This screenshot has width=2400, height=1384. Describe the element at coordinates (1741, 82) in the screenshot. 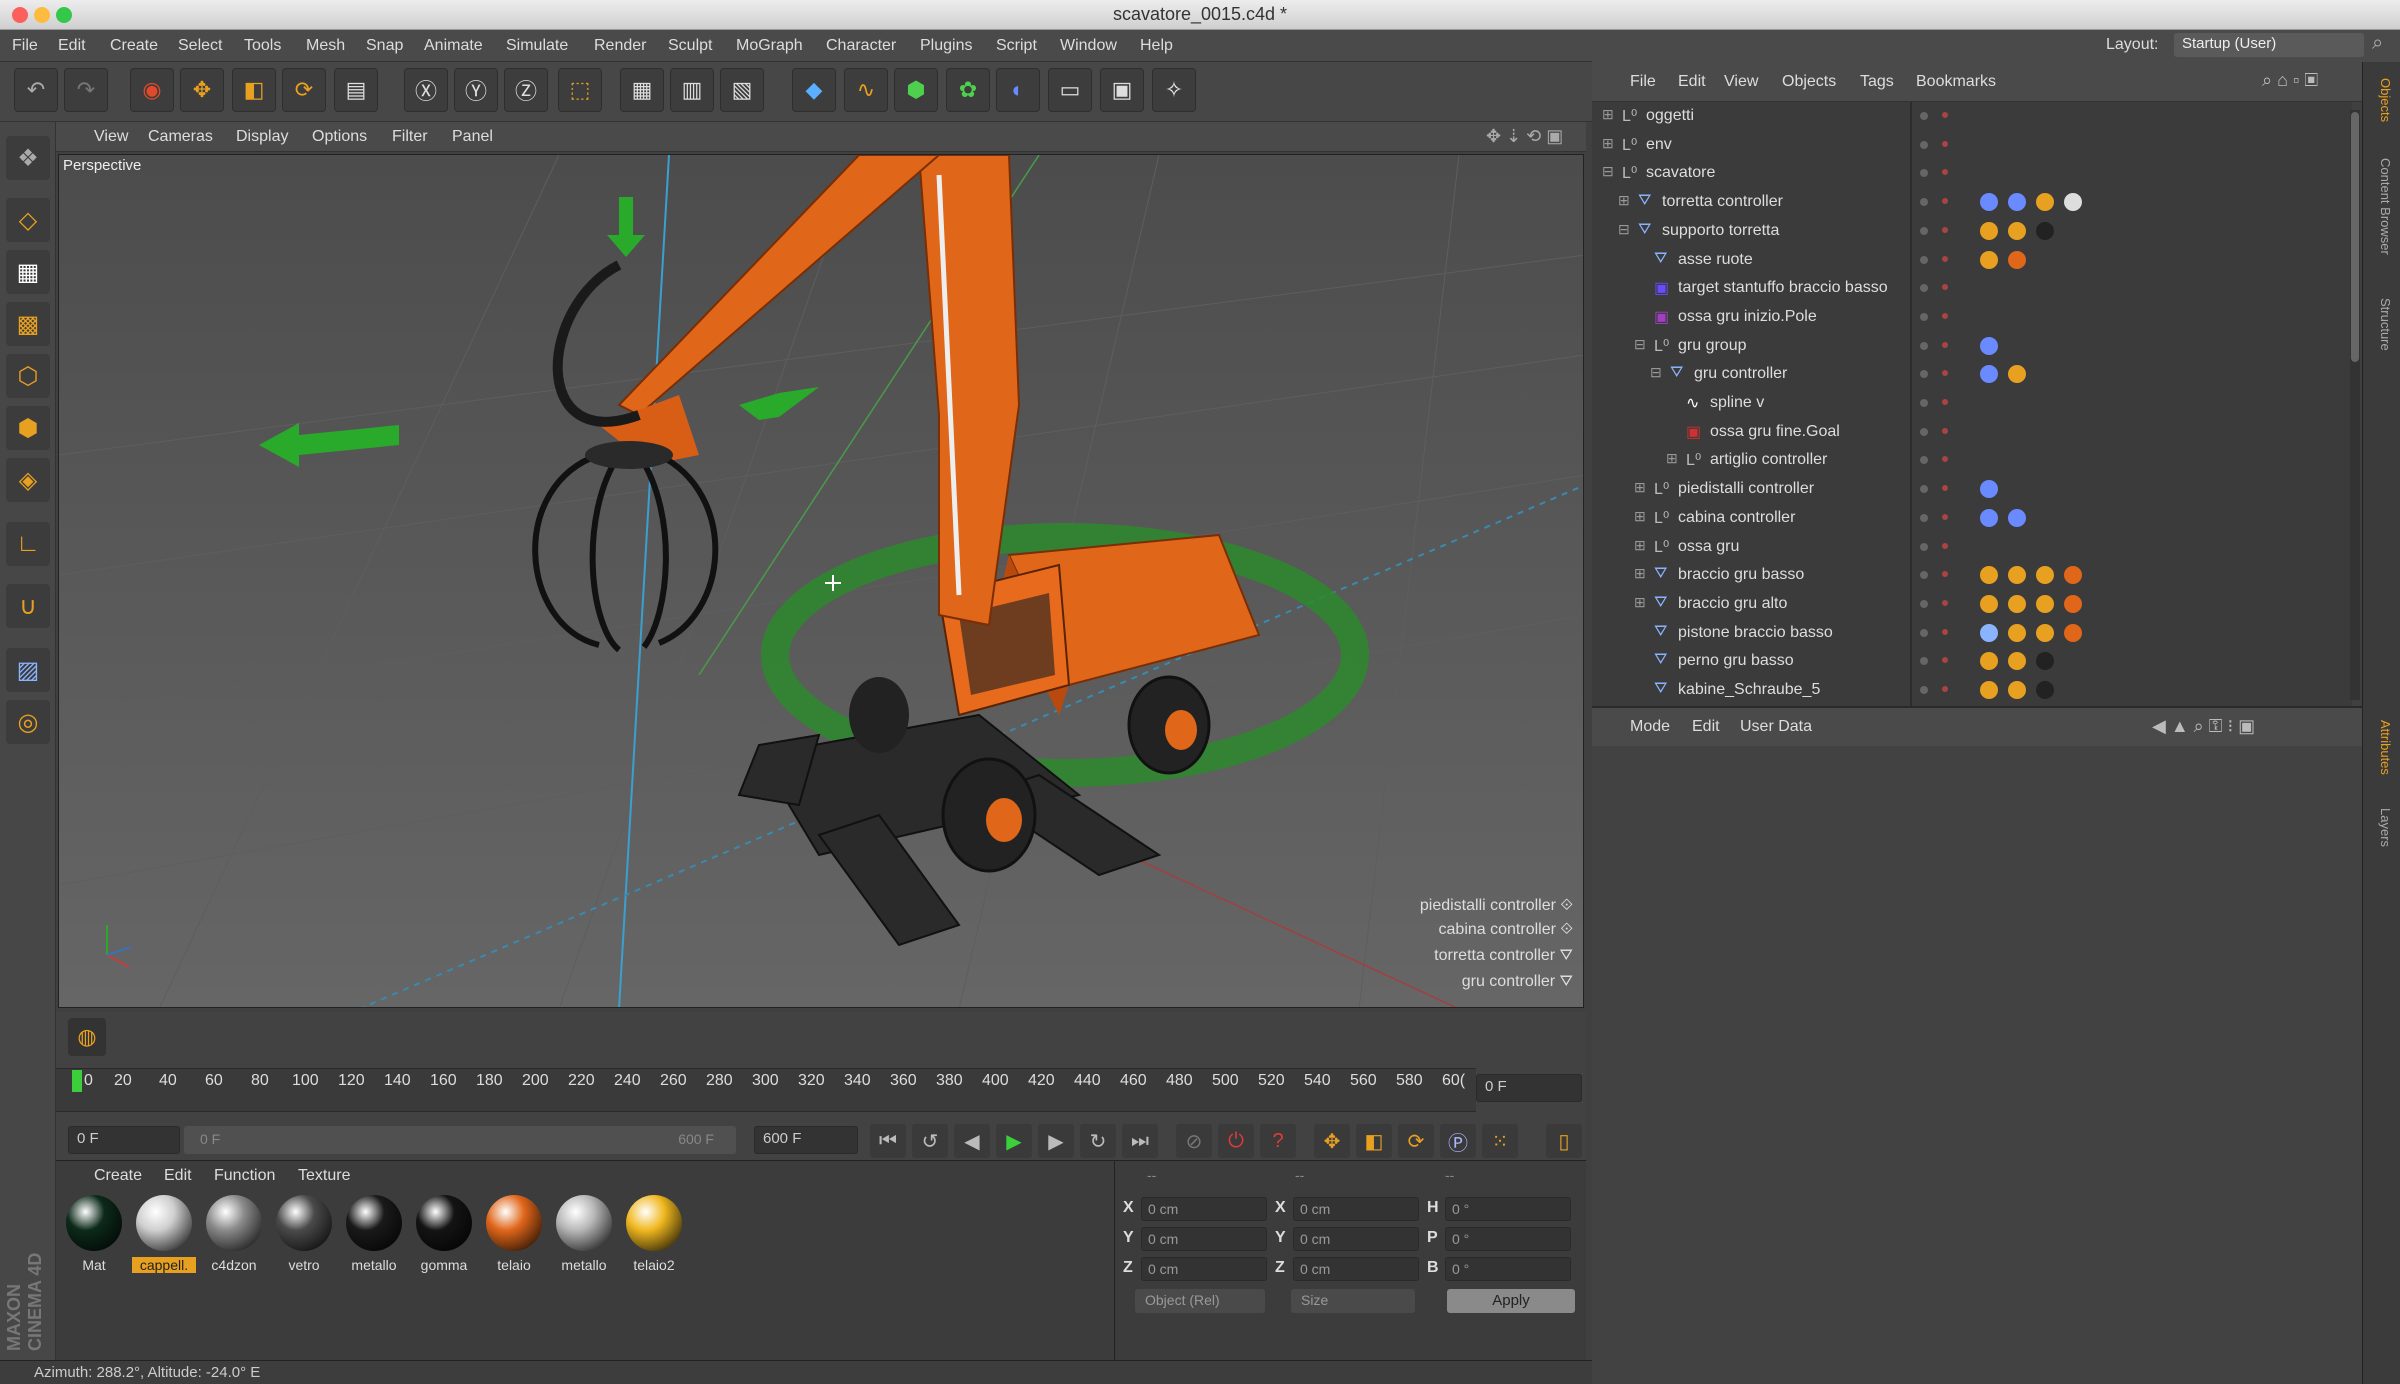

I see `objmgr-menu-view: View` at that location.